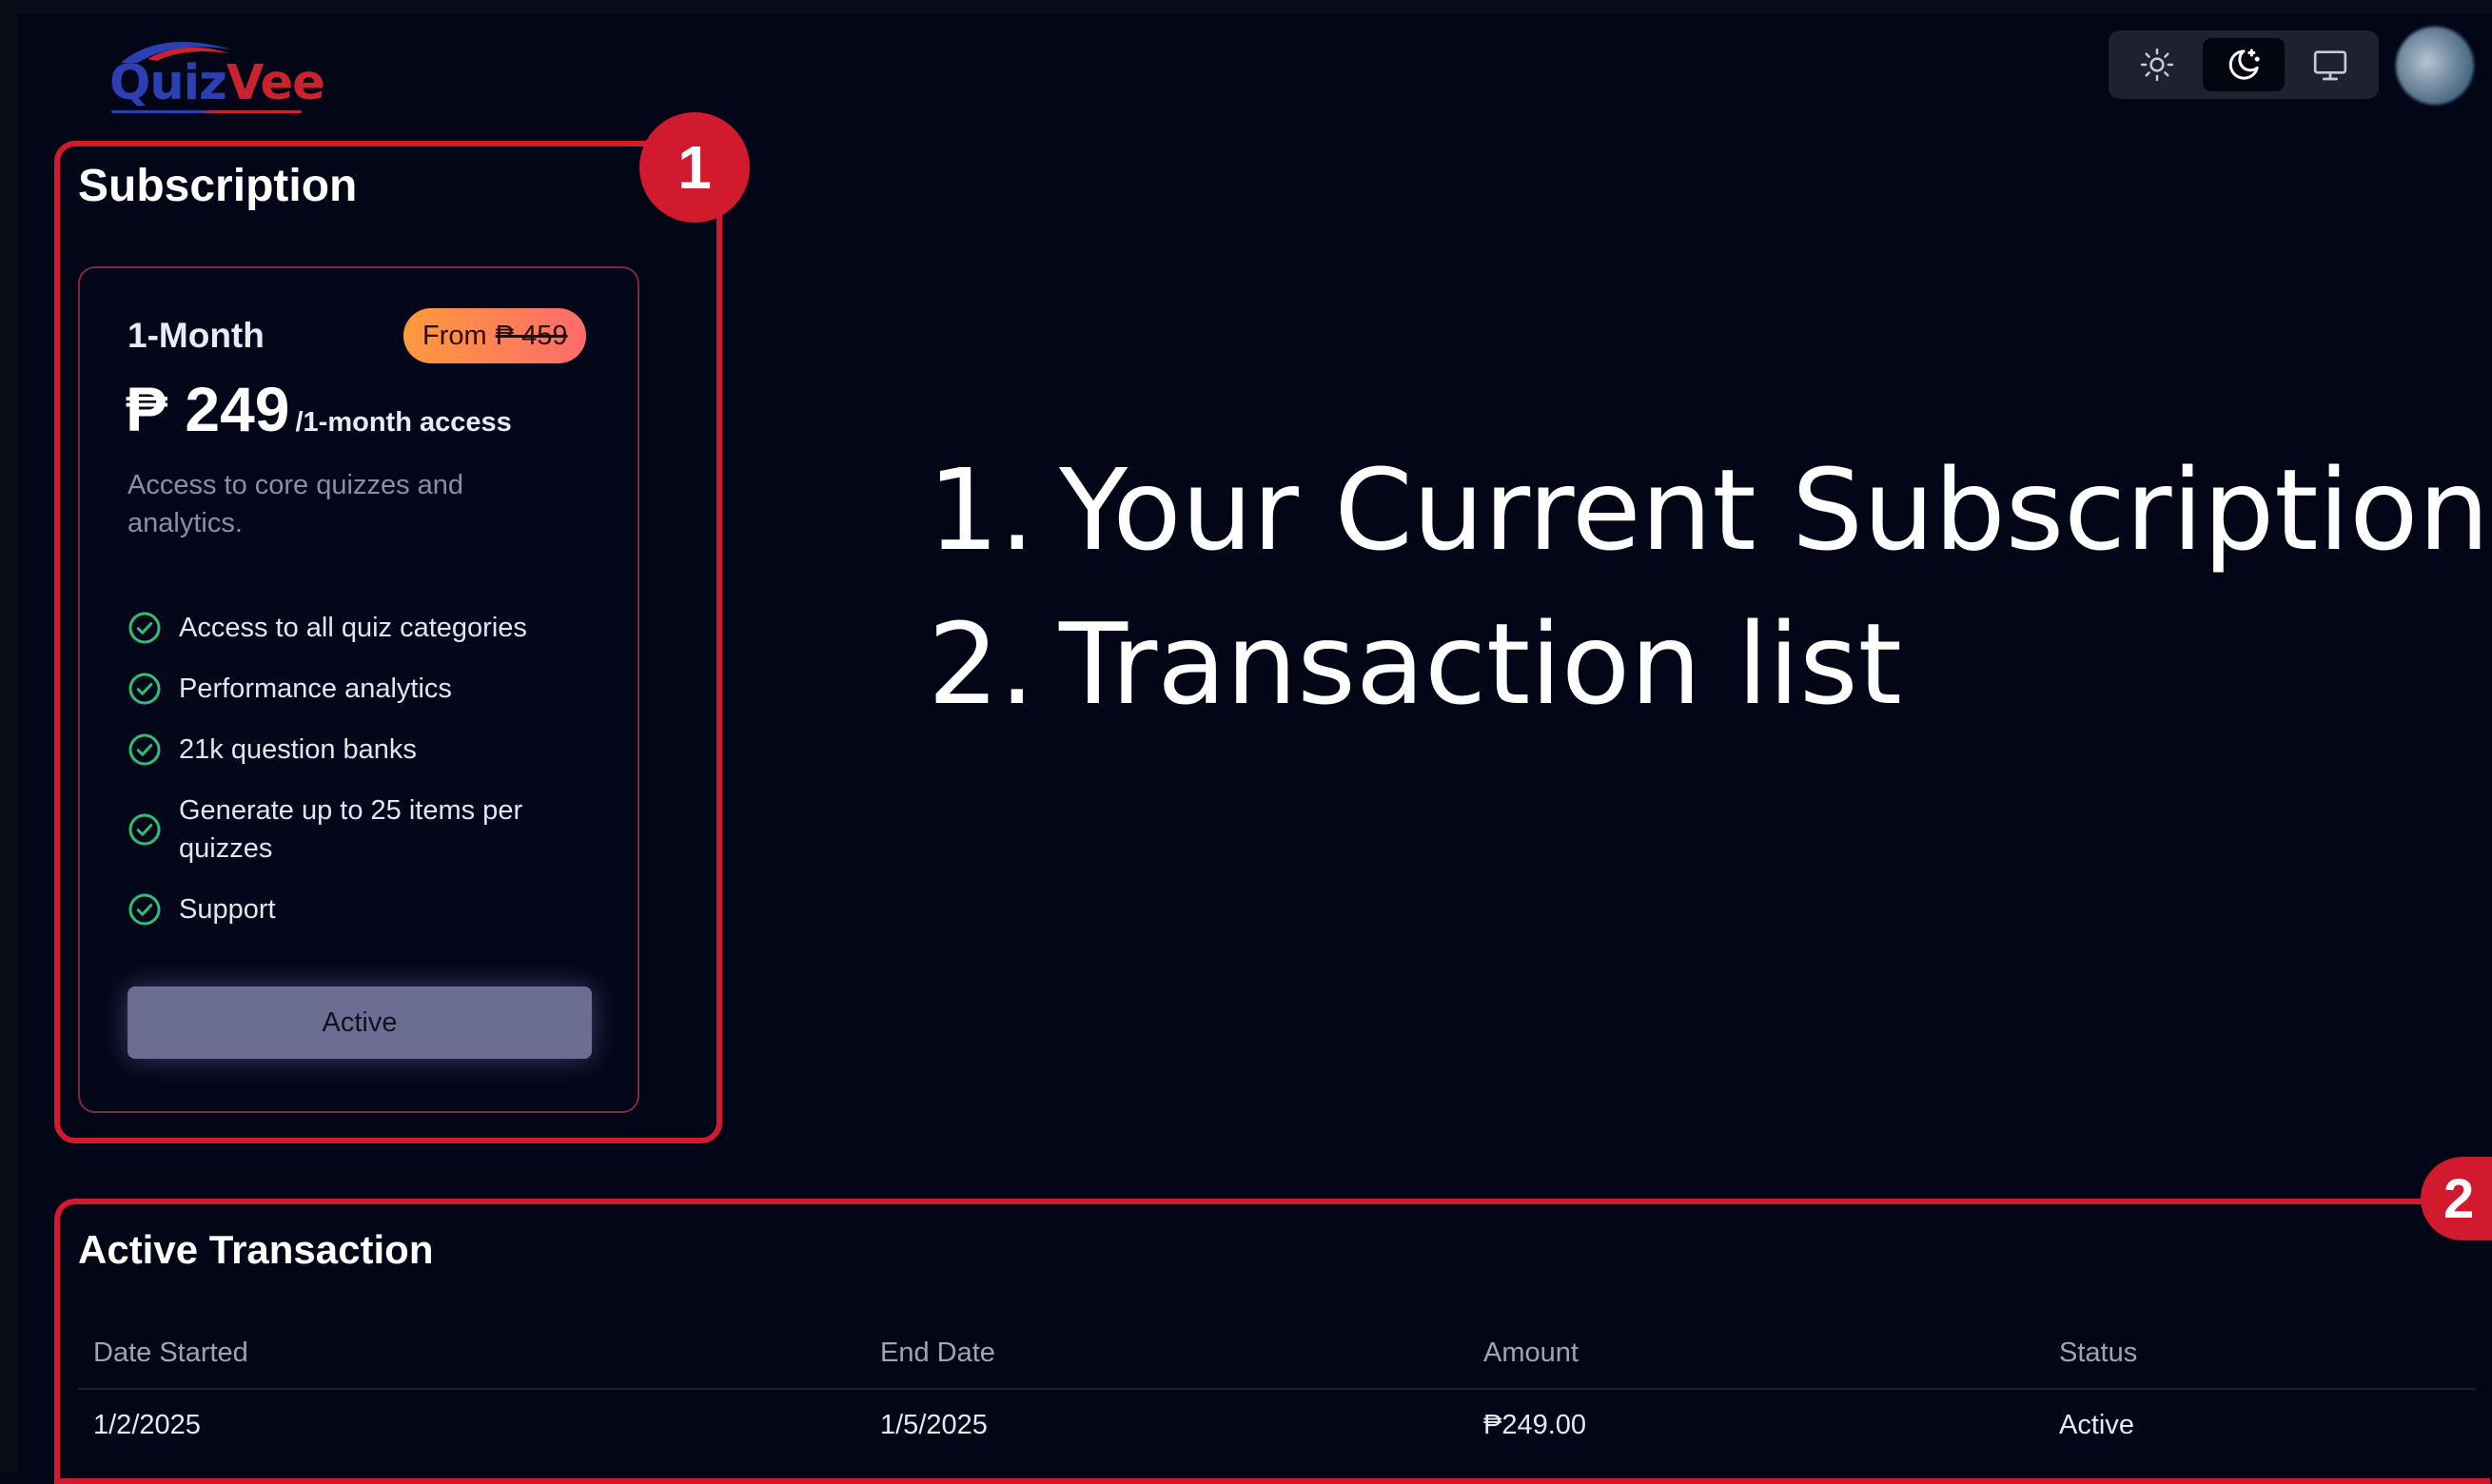  I want to click on plan-price-row: ₱ 249 /1-month access, so click(319, 409).